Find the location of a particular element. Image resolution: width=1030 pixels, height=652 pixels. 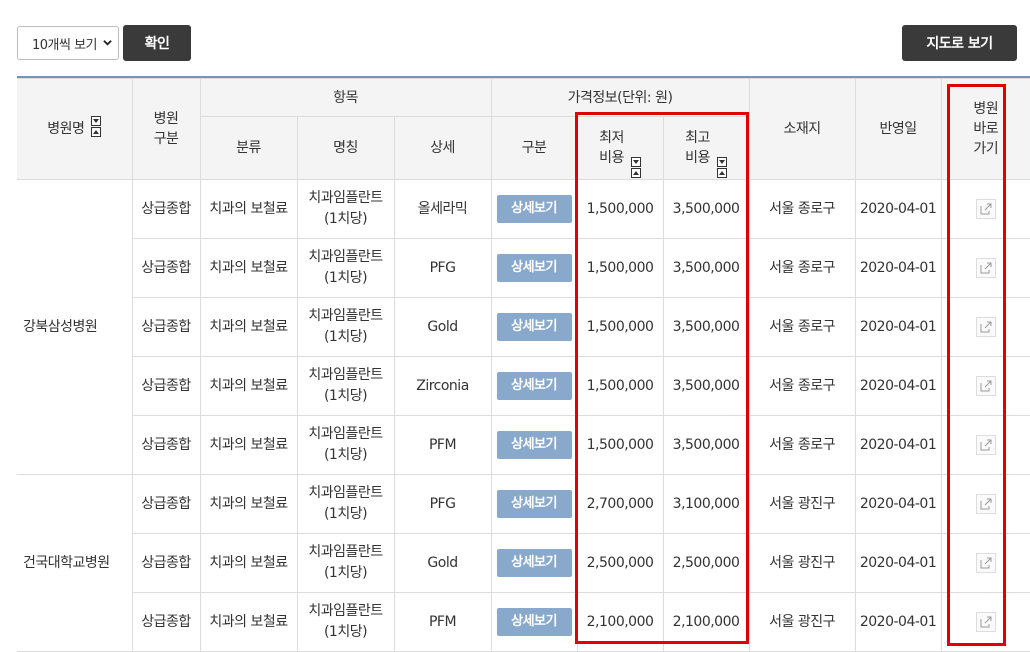

max-cost-cell: 2,100,000 is located at coordinates (706, 622).